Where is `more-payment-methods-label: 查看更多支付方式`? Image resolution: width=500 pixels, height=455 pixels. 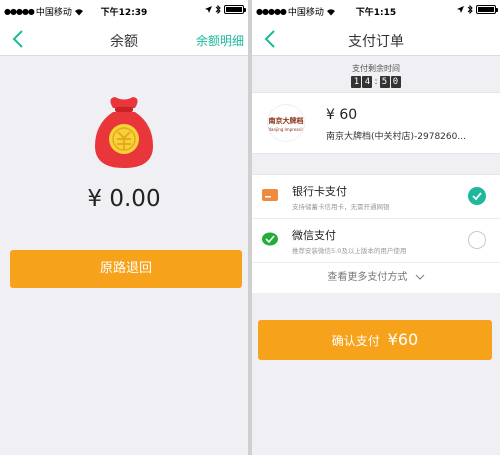
more-payment-methods-label: 查看更多支付方式 is located at coordinates (367, 277).